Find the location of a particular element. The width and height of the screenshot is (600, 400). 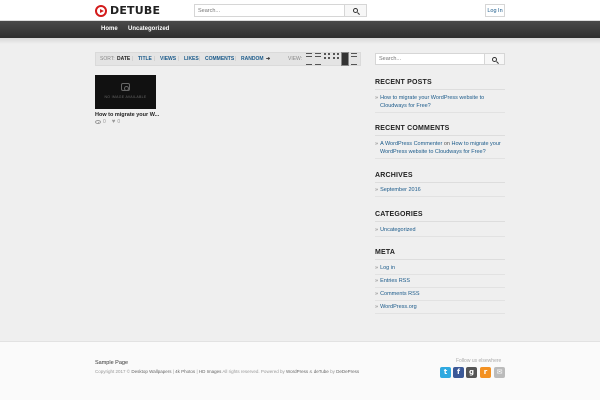

random-arrow-icon: ➔ is located at coordinates (268, 59).